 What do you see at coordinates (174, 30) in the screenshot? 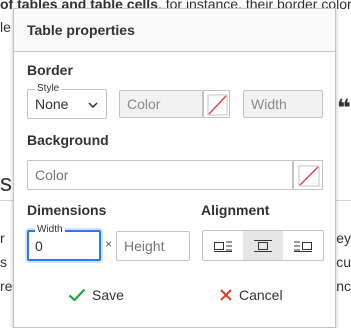
I see `dialog-header: Table properties` at bounding box center [174, 30].